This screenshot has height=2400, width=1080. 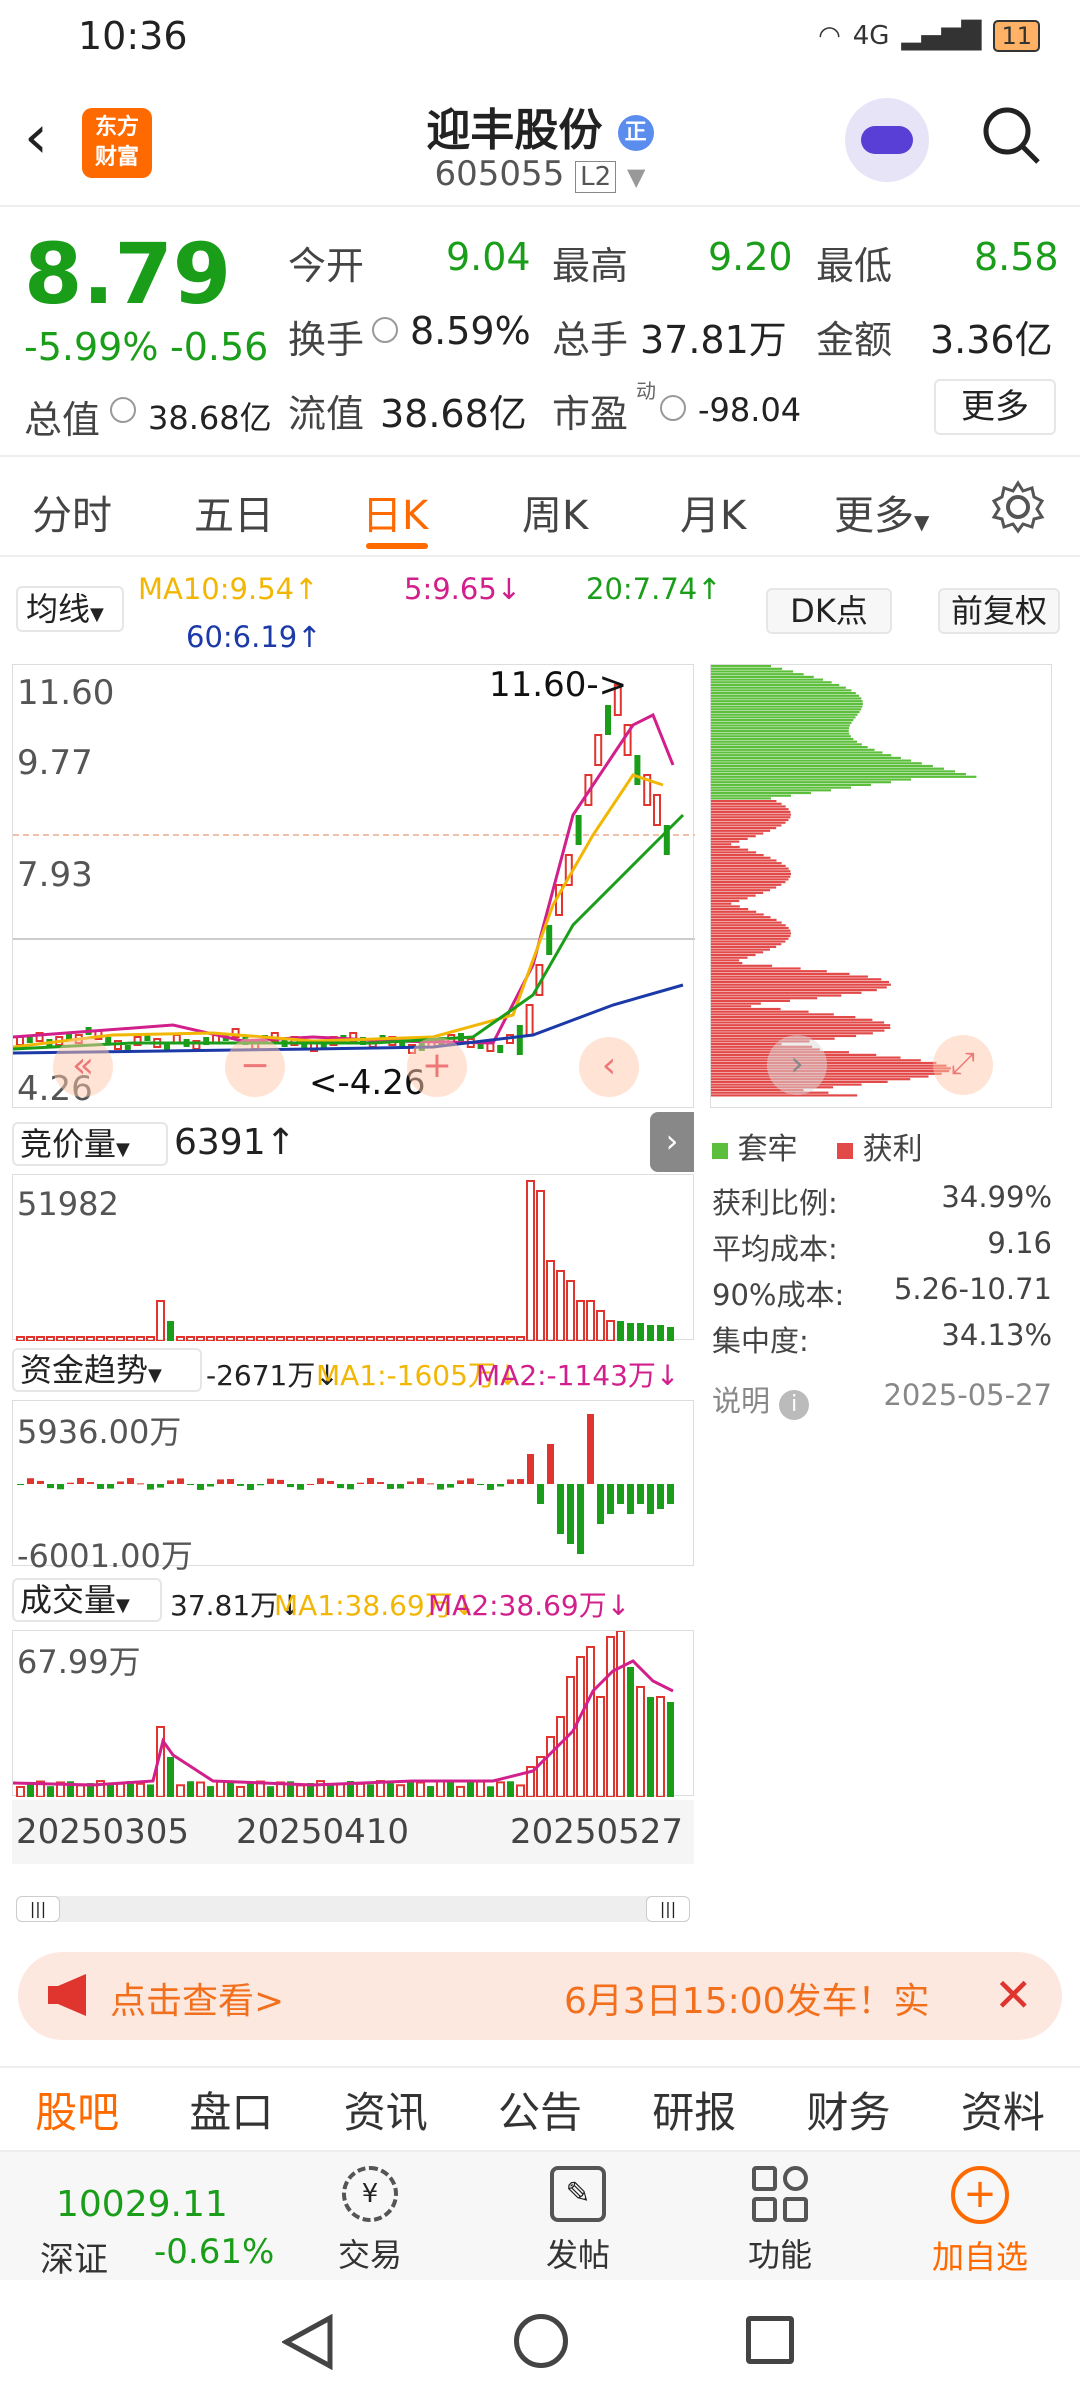 I want to click on tab-announcements: 公告, so click(x=540, y=2109).